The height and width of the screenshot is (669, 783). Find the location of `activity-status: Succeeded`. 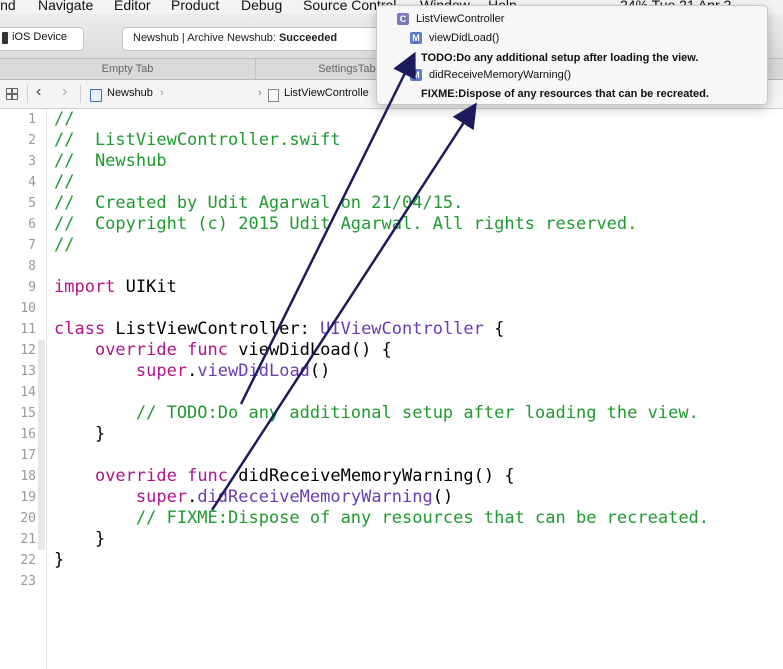

activity-status: Succeeded is located at coordinates (308, 38).